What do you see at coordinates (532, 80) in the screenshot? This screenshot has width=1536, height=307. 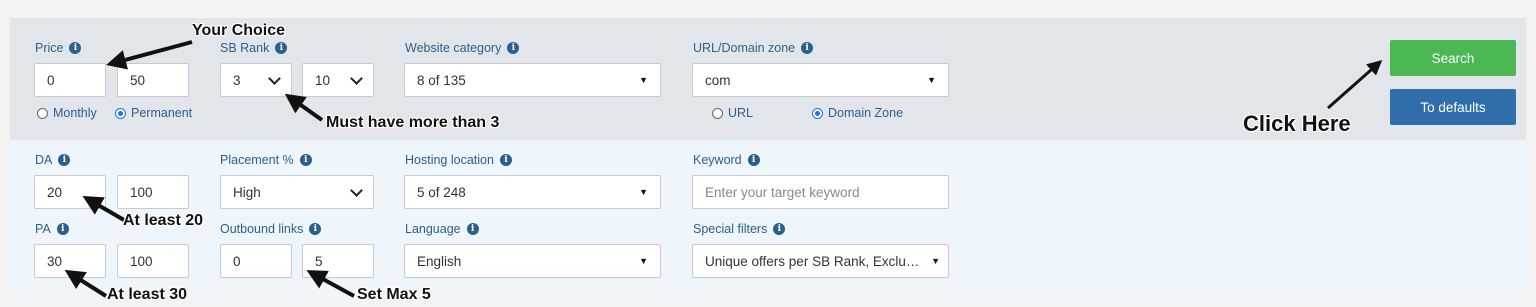 I see `website-category-select: 8 of 135 ▼` at bounding box center [532, 80].